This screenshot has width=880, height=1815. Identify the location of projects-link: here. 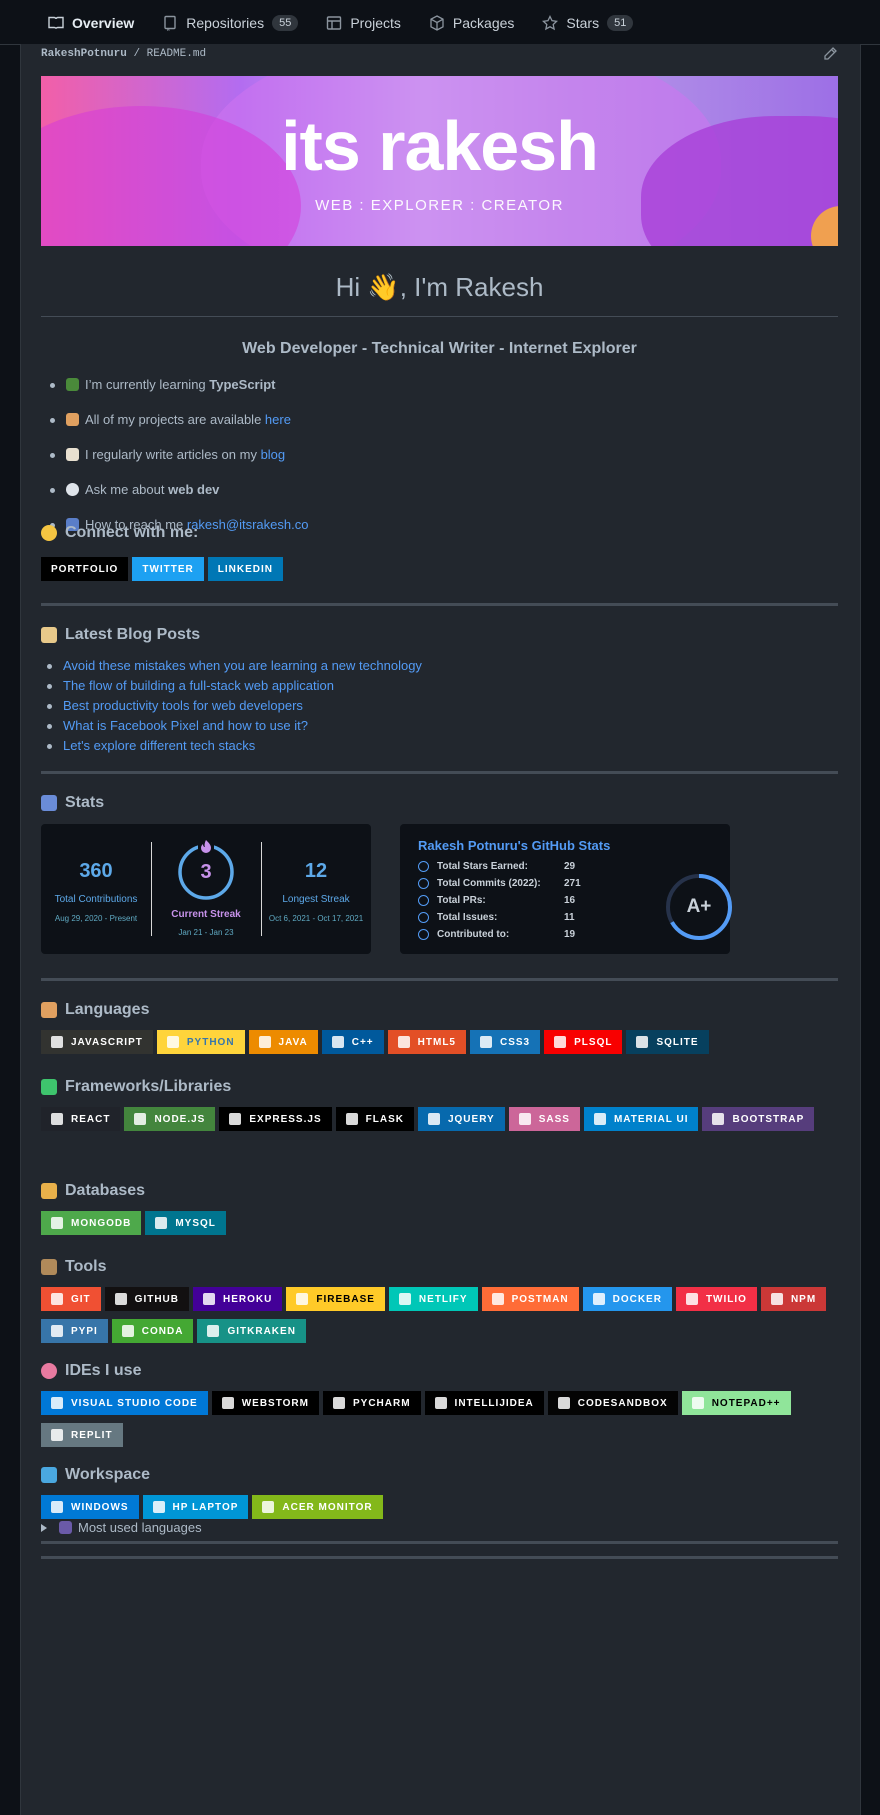
(278, 419).